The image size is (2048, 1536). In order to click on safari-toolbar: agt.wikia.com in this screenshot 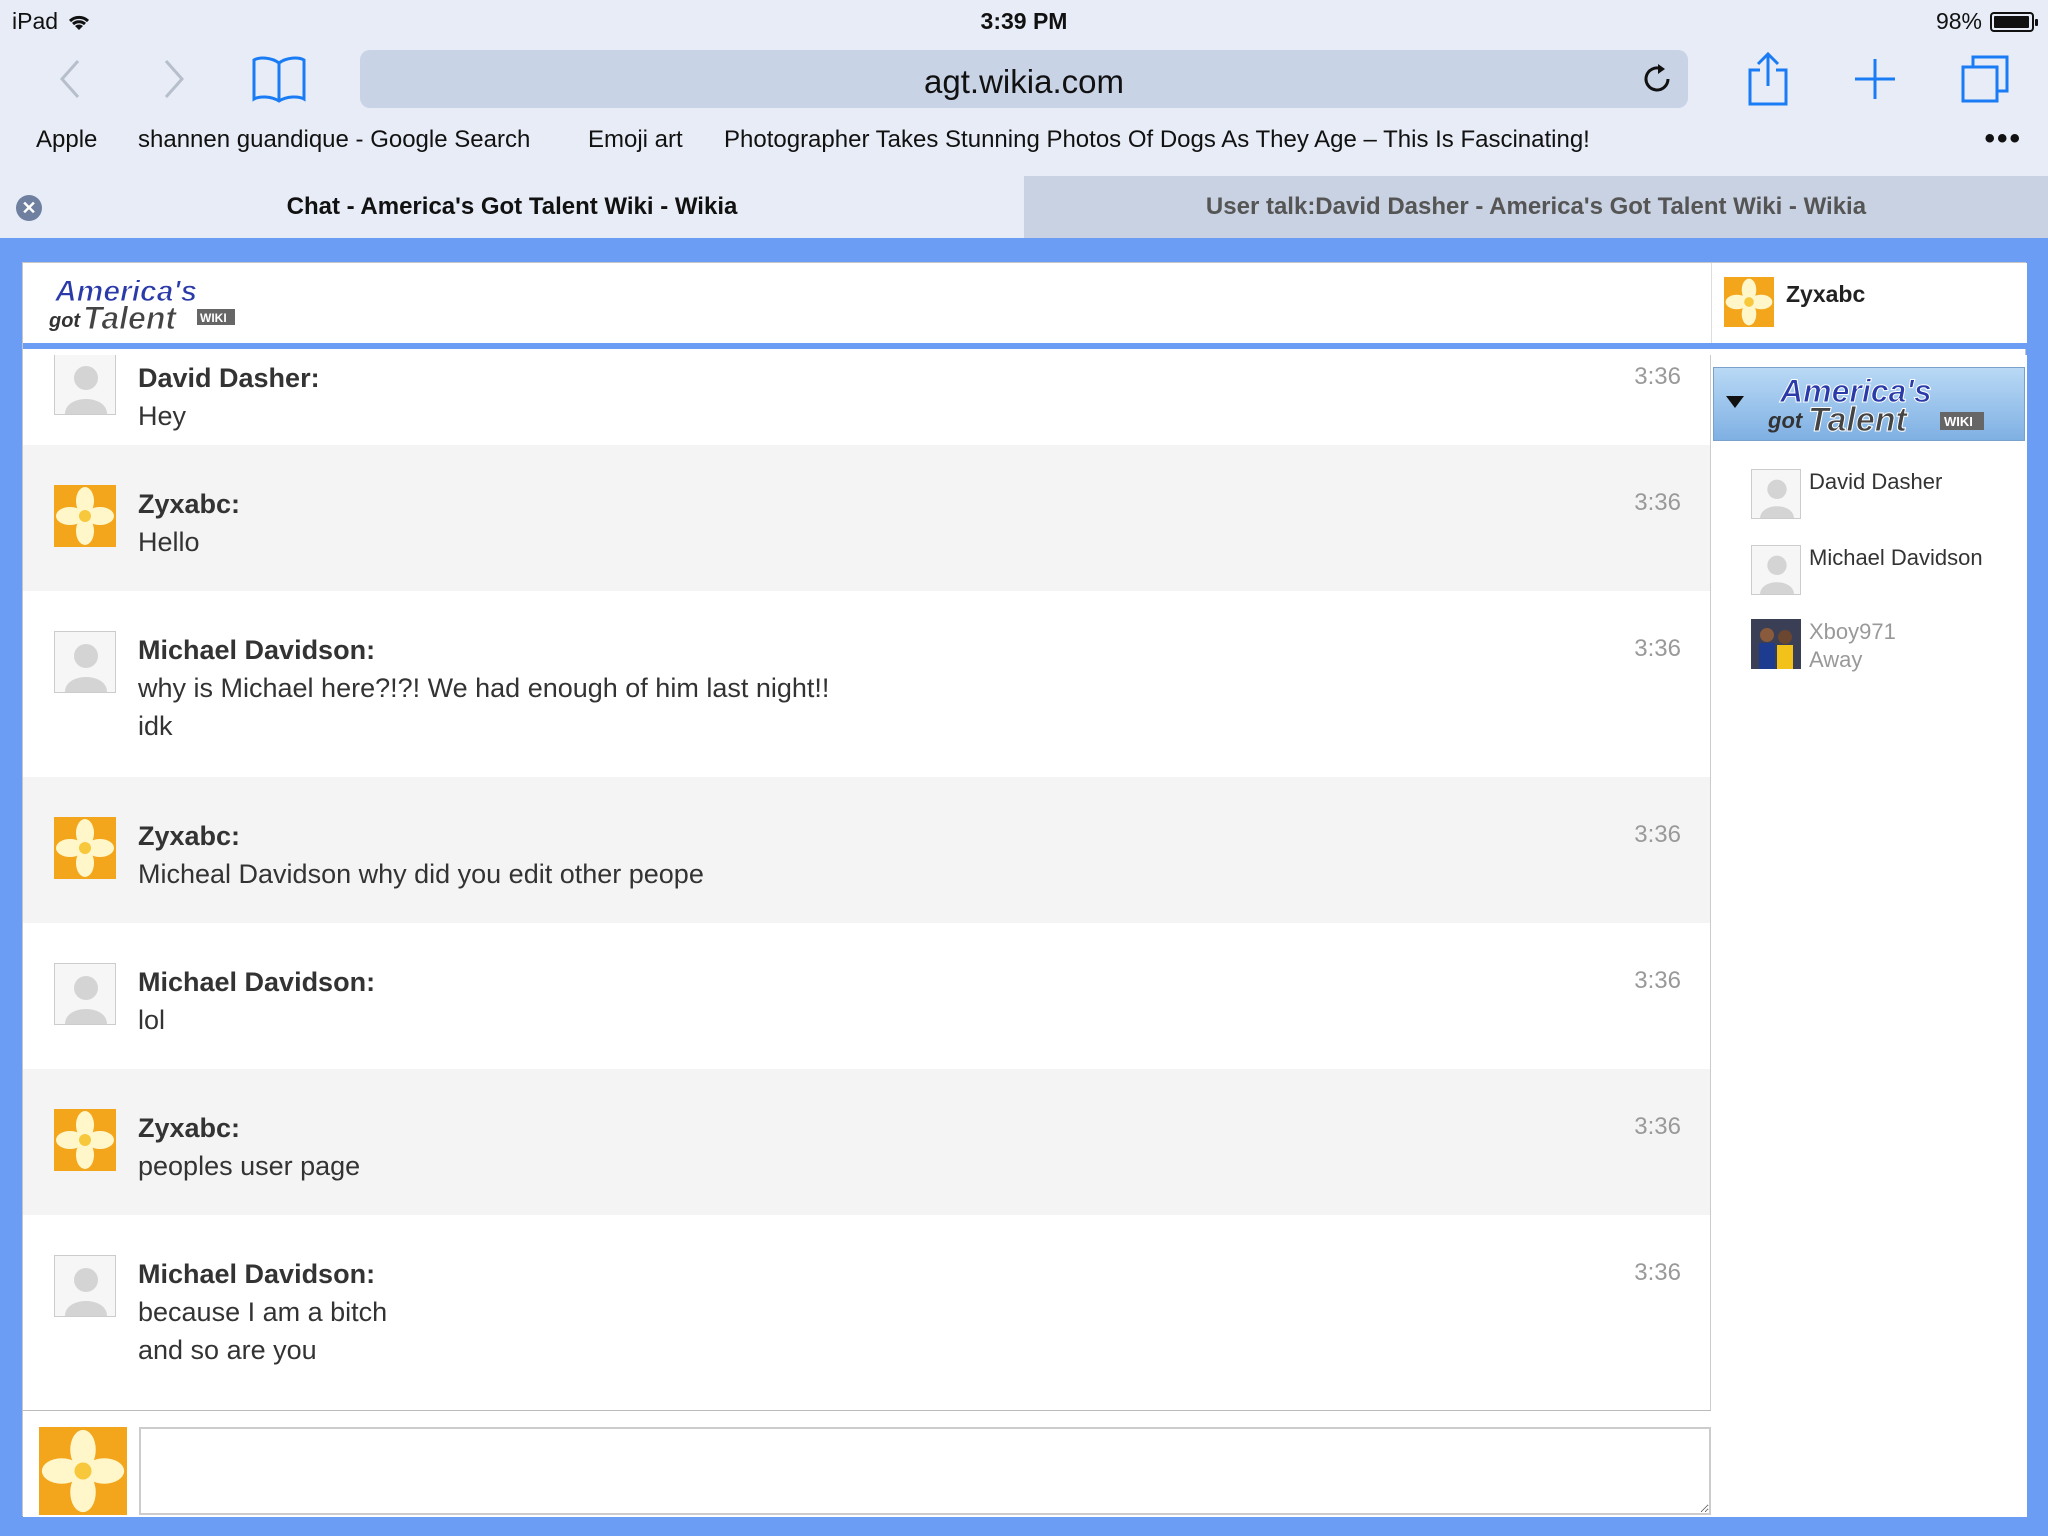, I will do `click(1024, 79)`.